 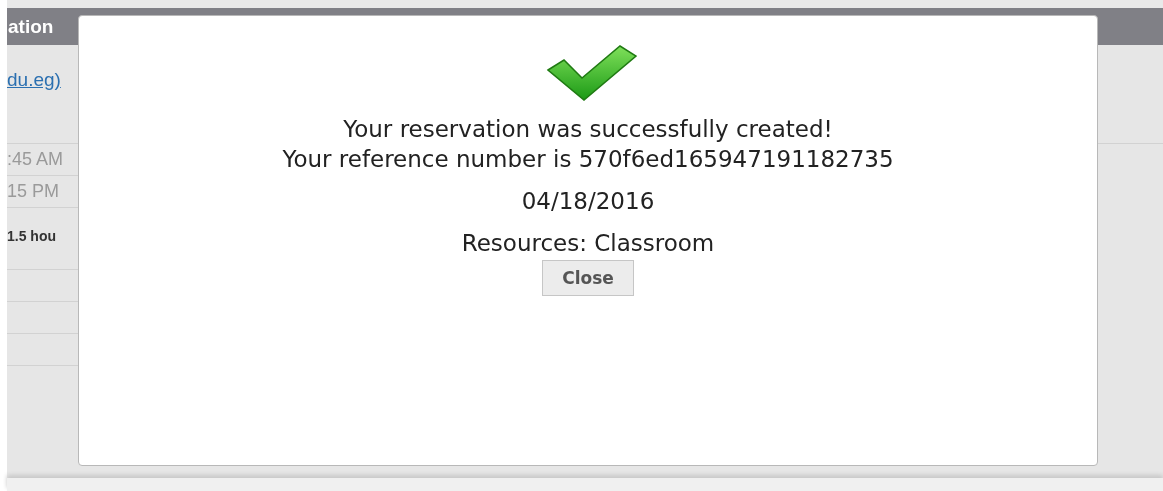 What do you see at coordinates (35, 159) in the screenshot?
I see `time-text: :45 AM` at bounding box center [35, 159].